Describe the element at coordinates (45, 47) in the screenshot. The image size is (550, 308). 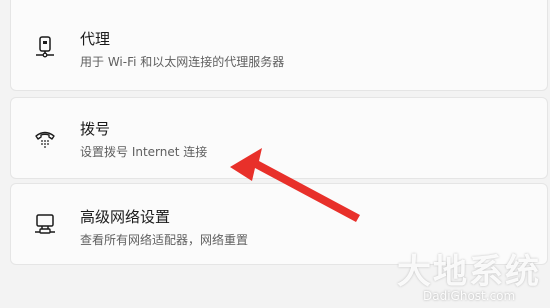
I see `proxy-server-icon` at that location.